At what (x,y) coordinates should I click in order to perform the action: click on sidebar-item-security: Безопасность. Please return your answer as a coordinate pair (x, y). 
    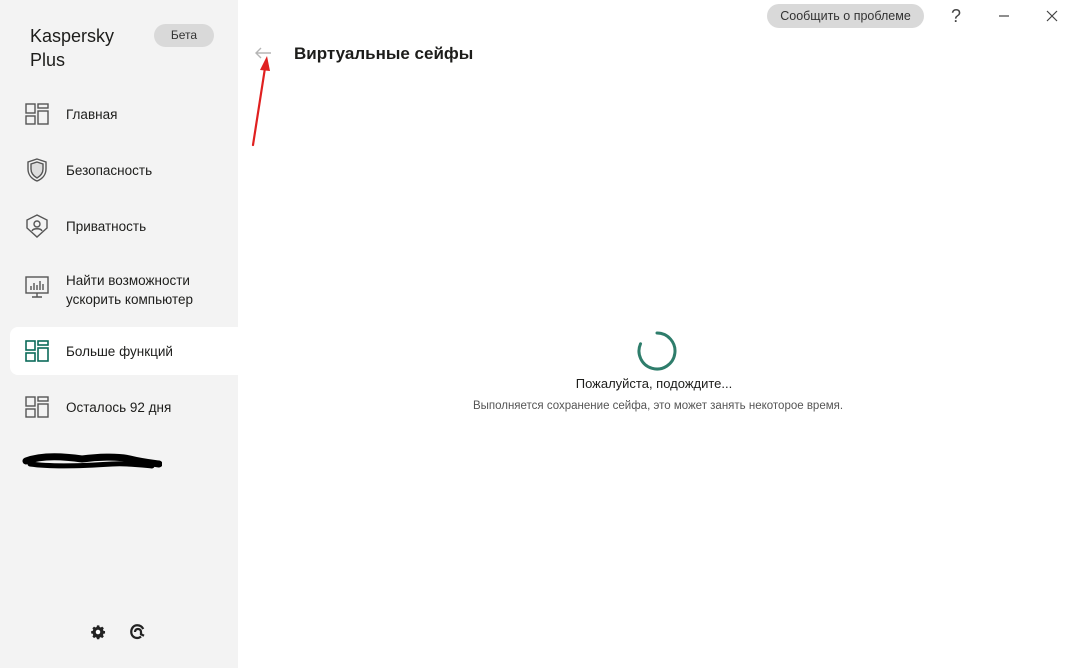
    Looking at the image, I should click on (124, 170).